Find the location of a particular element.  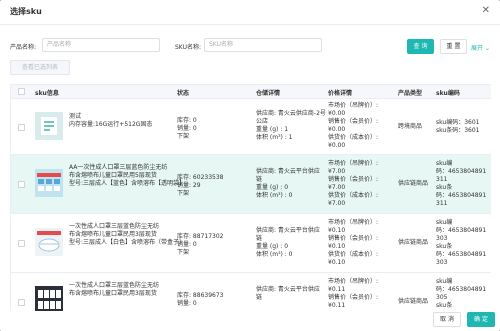

supply-price-value: ¥0.00 is located at coordinates (337, 145).